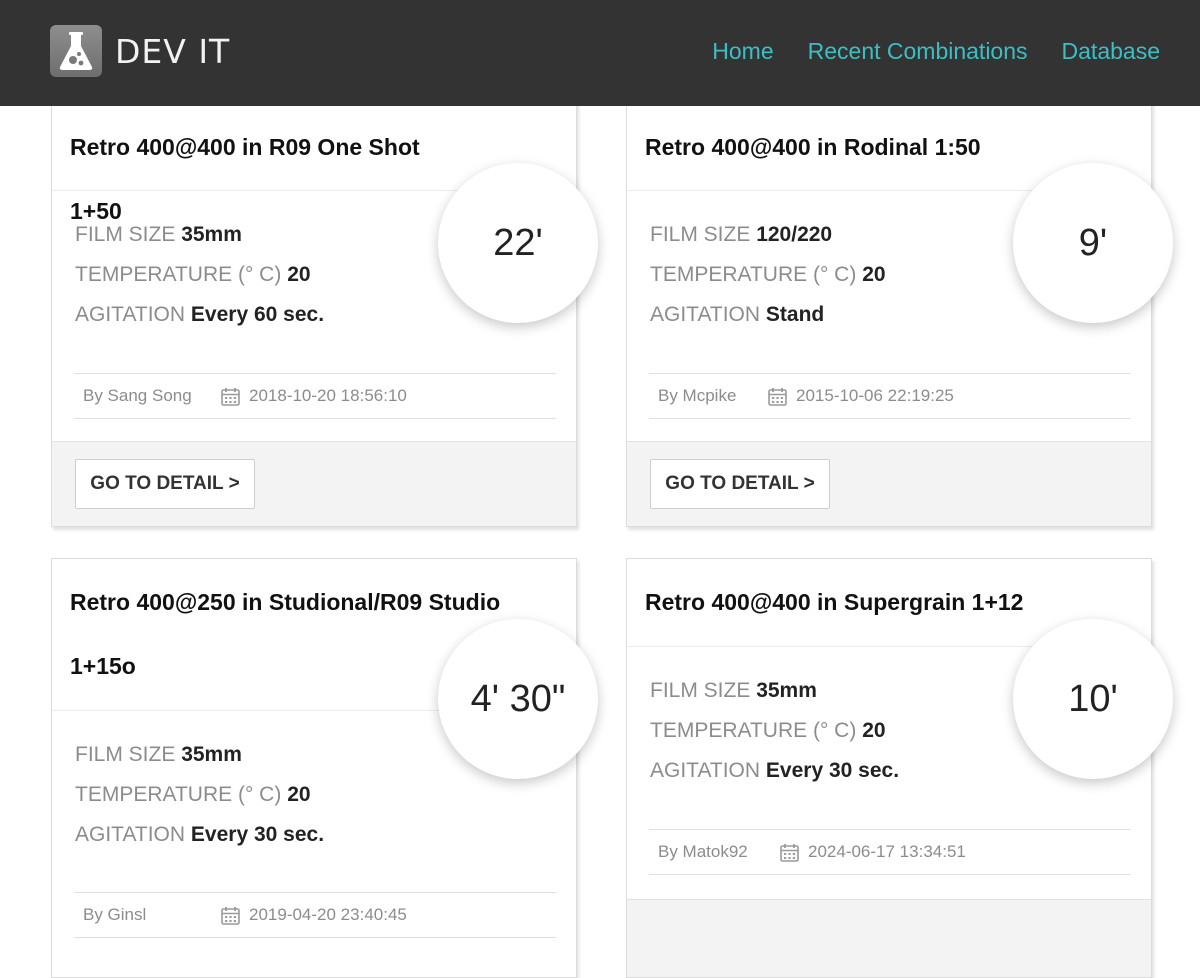  I want to click on spec-value: Stand, so click(795, 314).